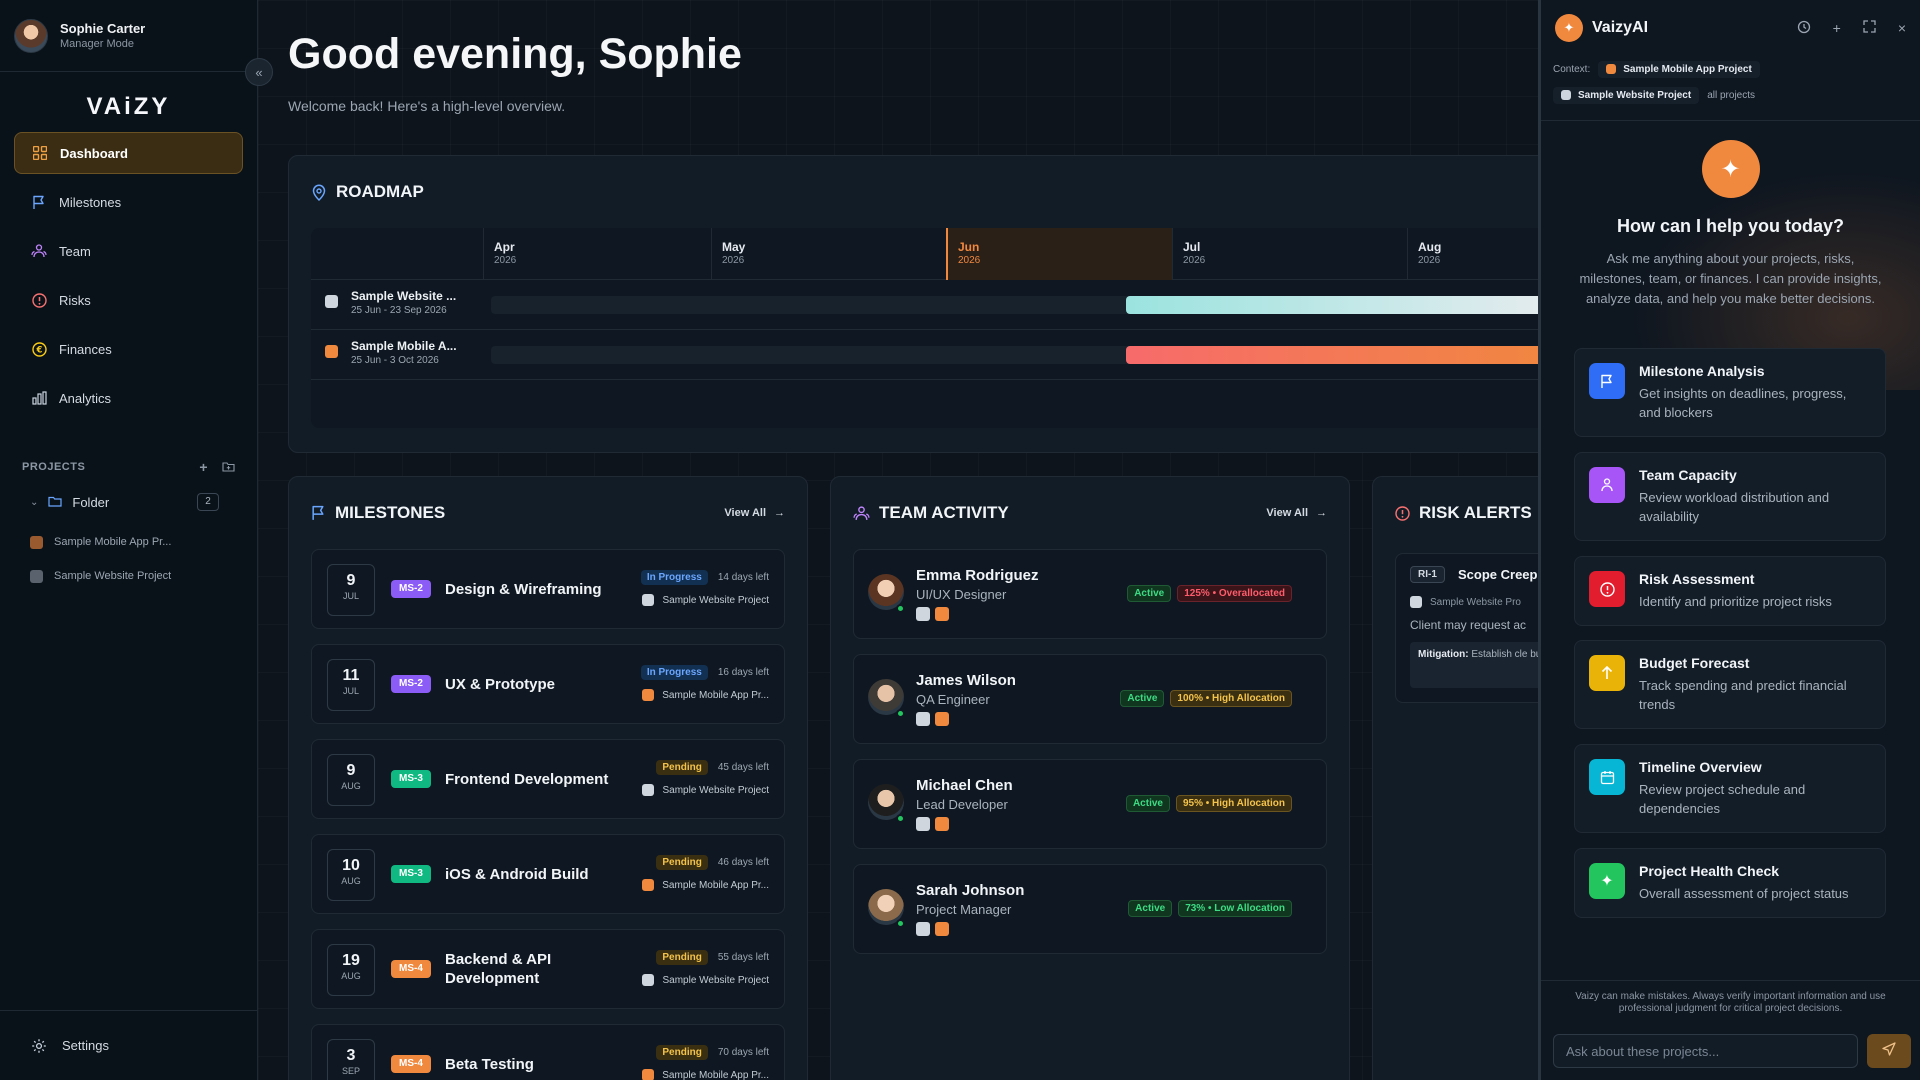 This screenshot has height=1080, width=1920. Describe the element at coordinates (924, 305) in the screenshot. I see `roadmap-row: Sample Website ... 25 Jun - 23 Sep 2026` at that location.